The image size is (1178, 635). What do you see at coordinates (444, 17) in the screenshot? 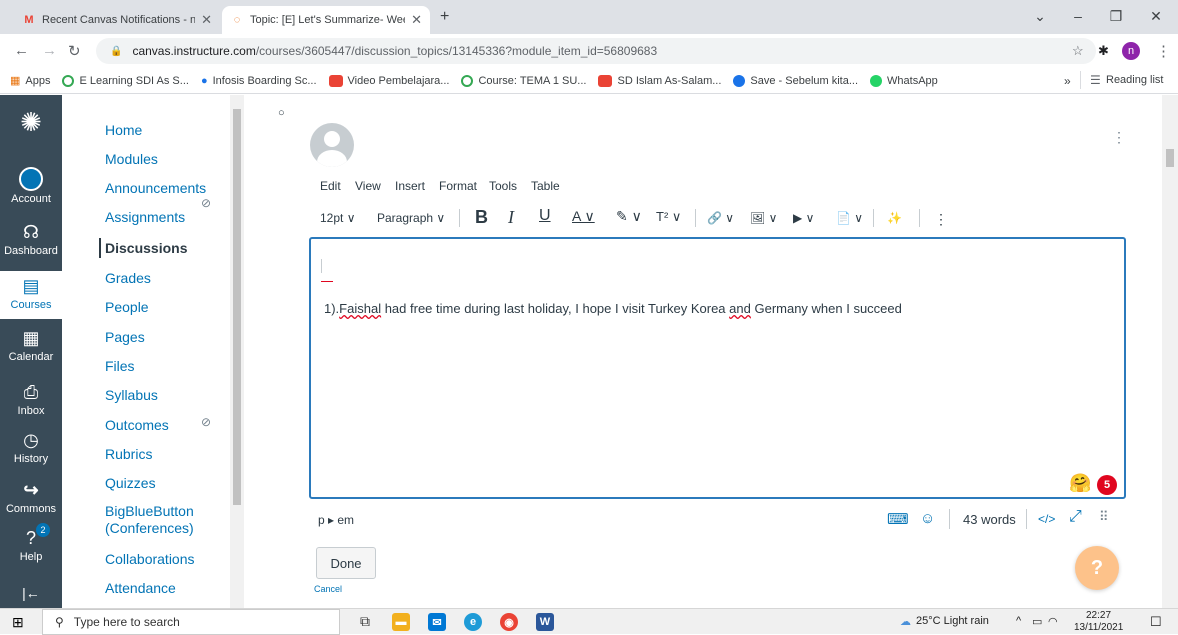
I see `new-tab-button: +` at bounding box center [444, 17].